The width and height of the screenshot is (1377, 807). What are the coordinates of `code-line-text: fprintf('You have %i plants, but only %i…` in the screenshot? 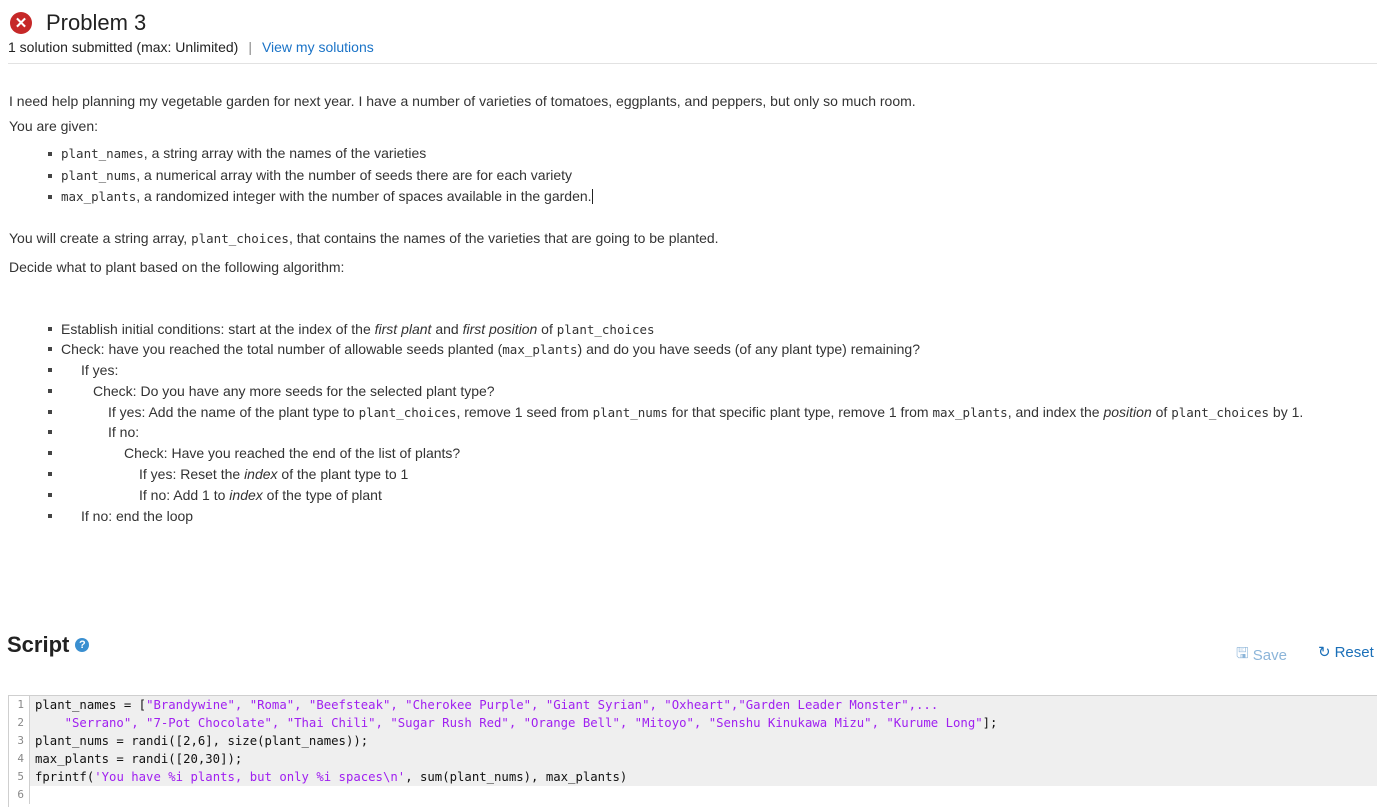 It's located at (703, 777).